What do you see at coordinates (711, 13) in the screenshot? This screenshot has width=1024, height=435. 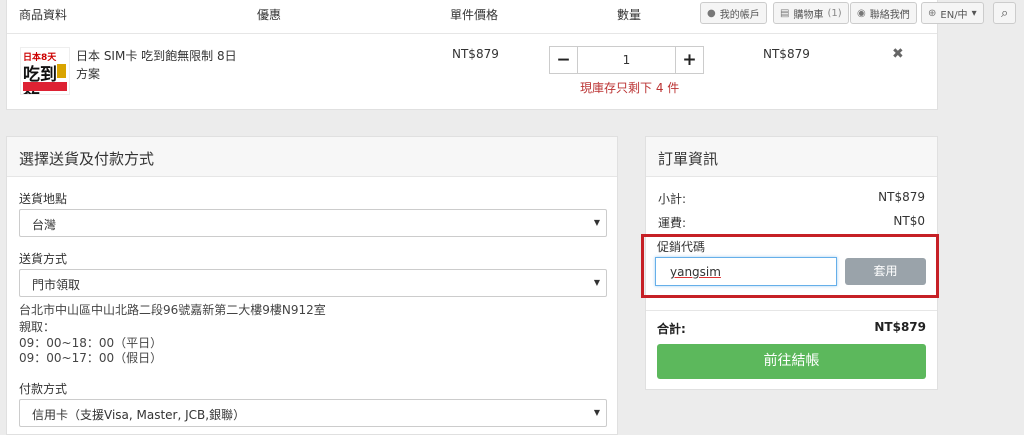 I see `user-icon: ●` at bounding box center [711, 13].